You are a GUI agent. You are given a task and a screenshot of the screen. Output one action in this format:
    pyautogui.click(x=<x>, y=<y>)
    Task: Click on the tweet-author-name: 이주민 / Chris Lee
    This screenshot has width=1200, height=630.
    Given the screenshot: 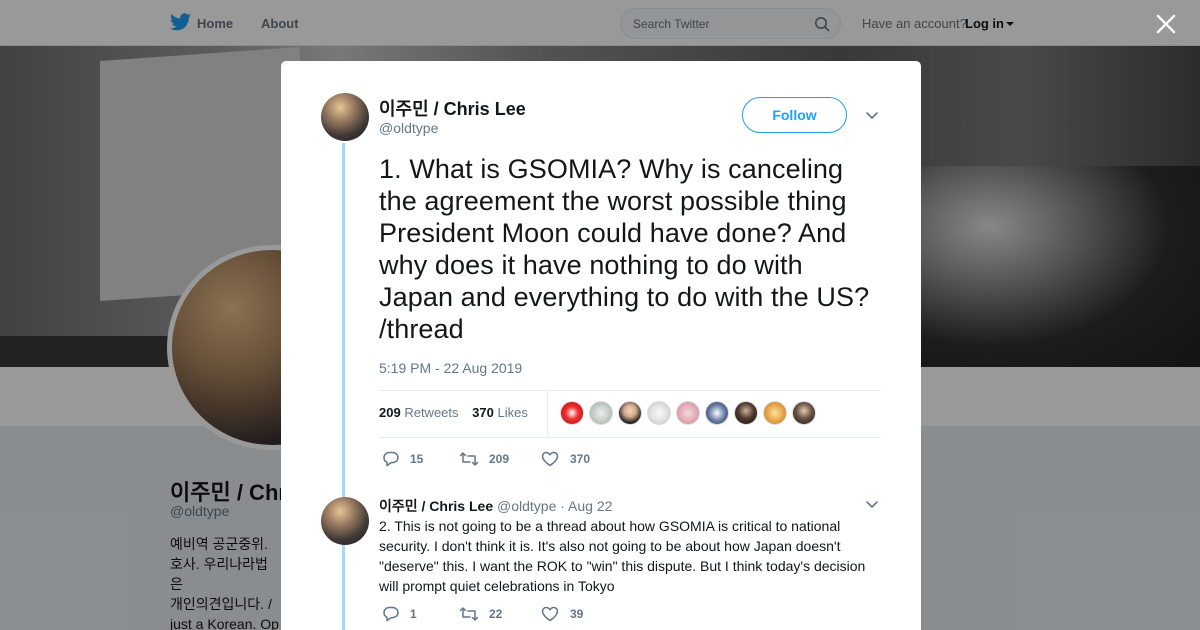 What is the action you would take?
    pyautogui.click(x=452, y=108)
    